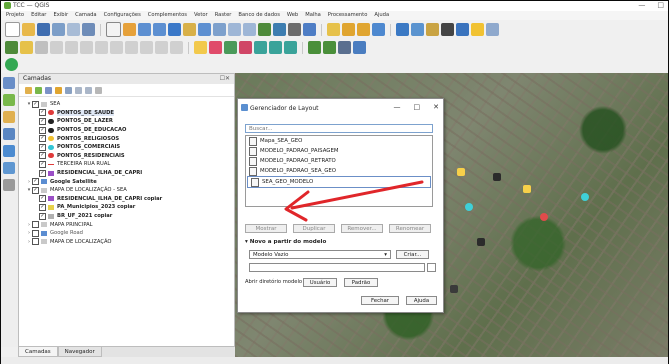 This screenshot has height=364, width=669. I want to click on default-directory-button: Padrão, so click(361, 282).